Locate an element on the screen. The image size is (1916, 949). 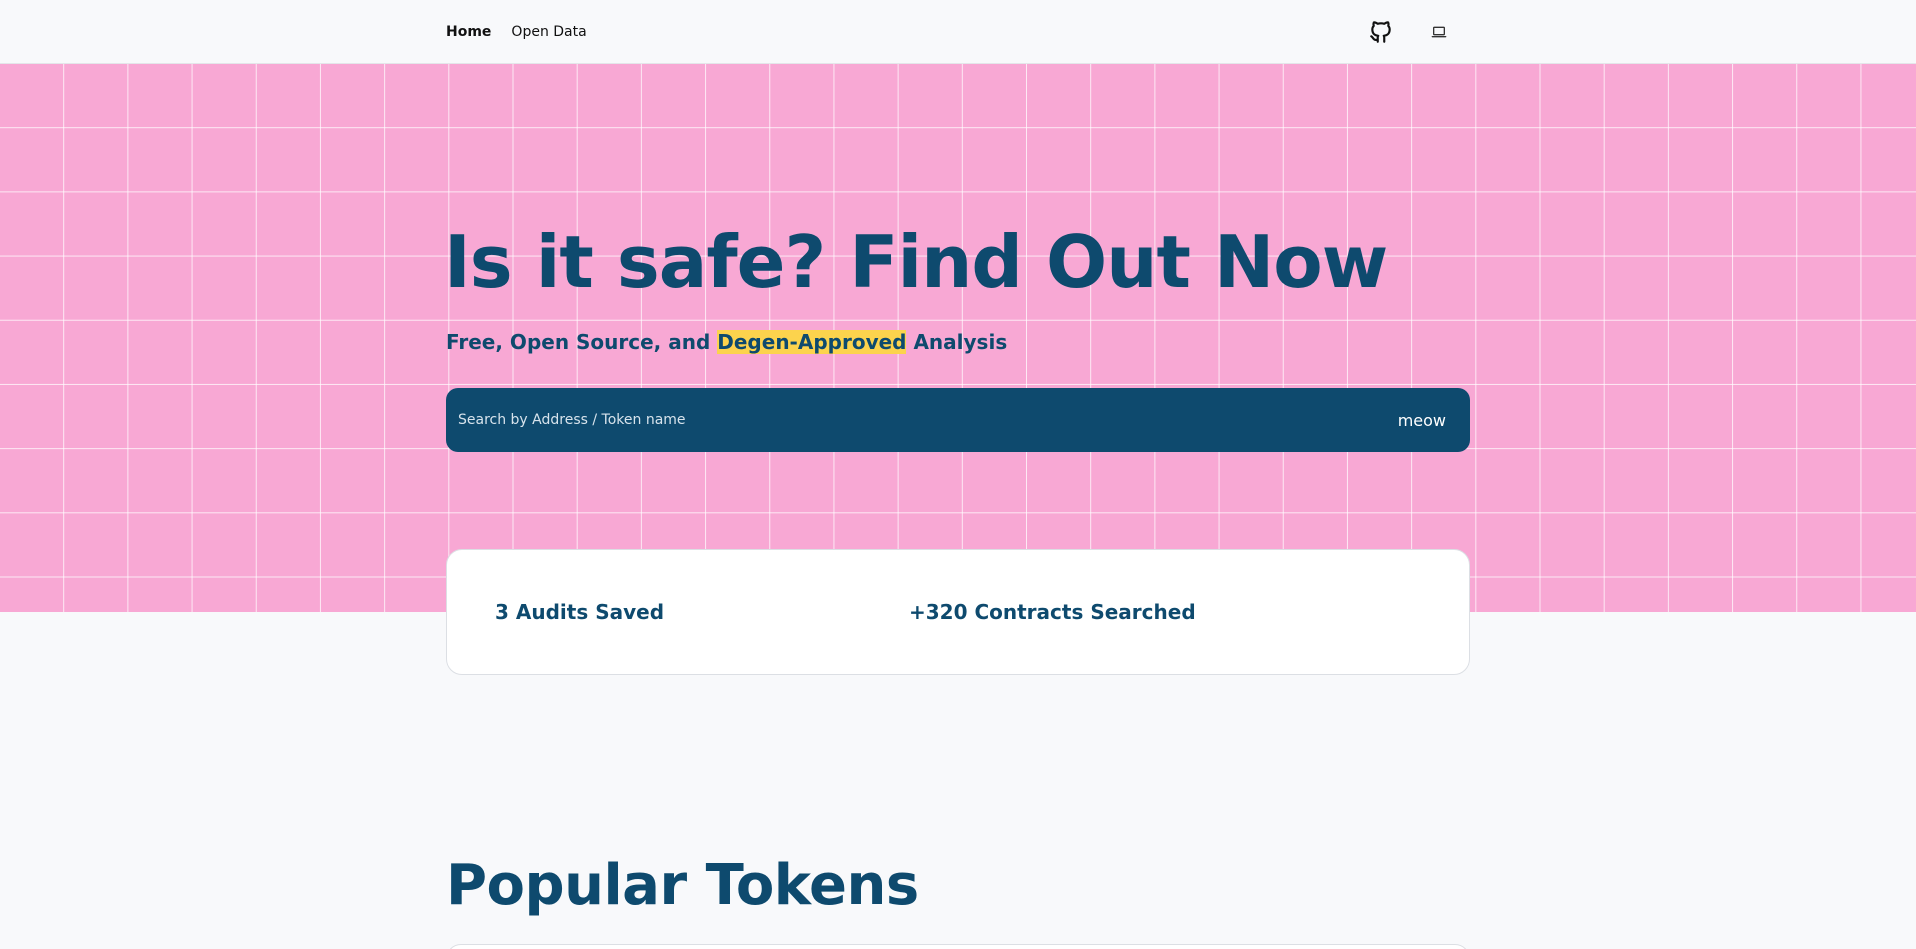
nav-inner: Home Open Data is located at coordinates (958, 32).